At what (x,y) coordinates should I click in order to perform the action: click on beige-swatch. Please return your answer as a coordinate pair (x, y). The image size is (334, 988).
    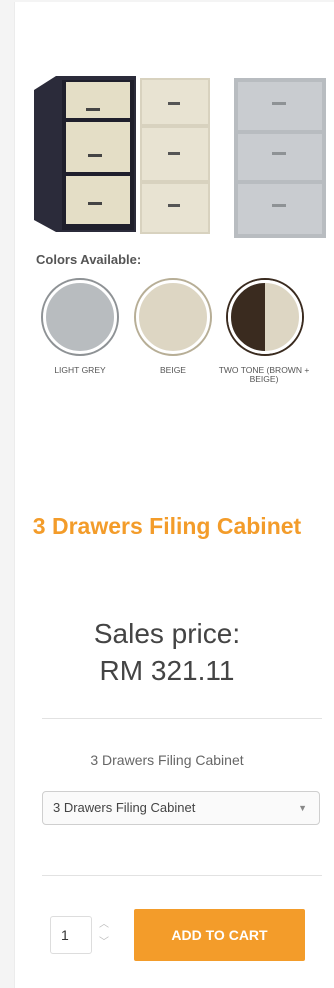
    Looking at the image, I should click on (173, 317).